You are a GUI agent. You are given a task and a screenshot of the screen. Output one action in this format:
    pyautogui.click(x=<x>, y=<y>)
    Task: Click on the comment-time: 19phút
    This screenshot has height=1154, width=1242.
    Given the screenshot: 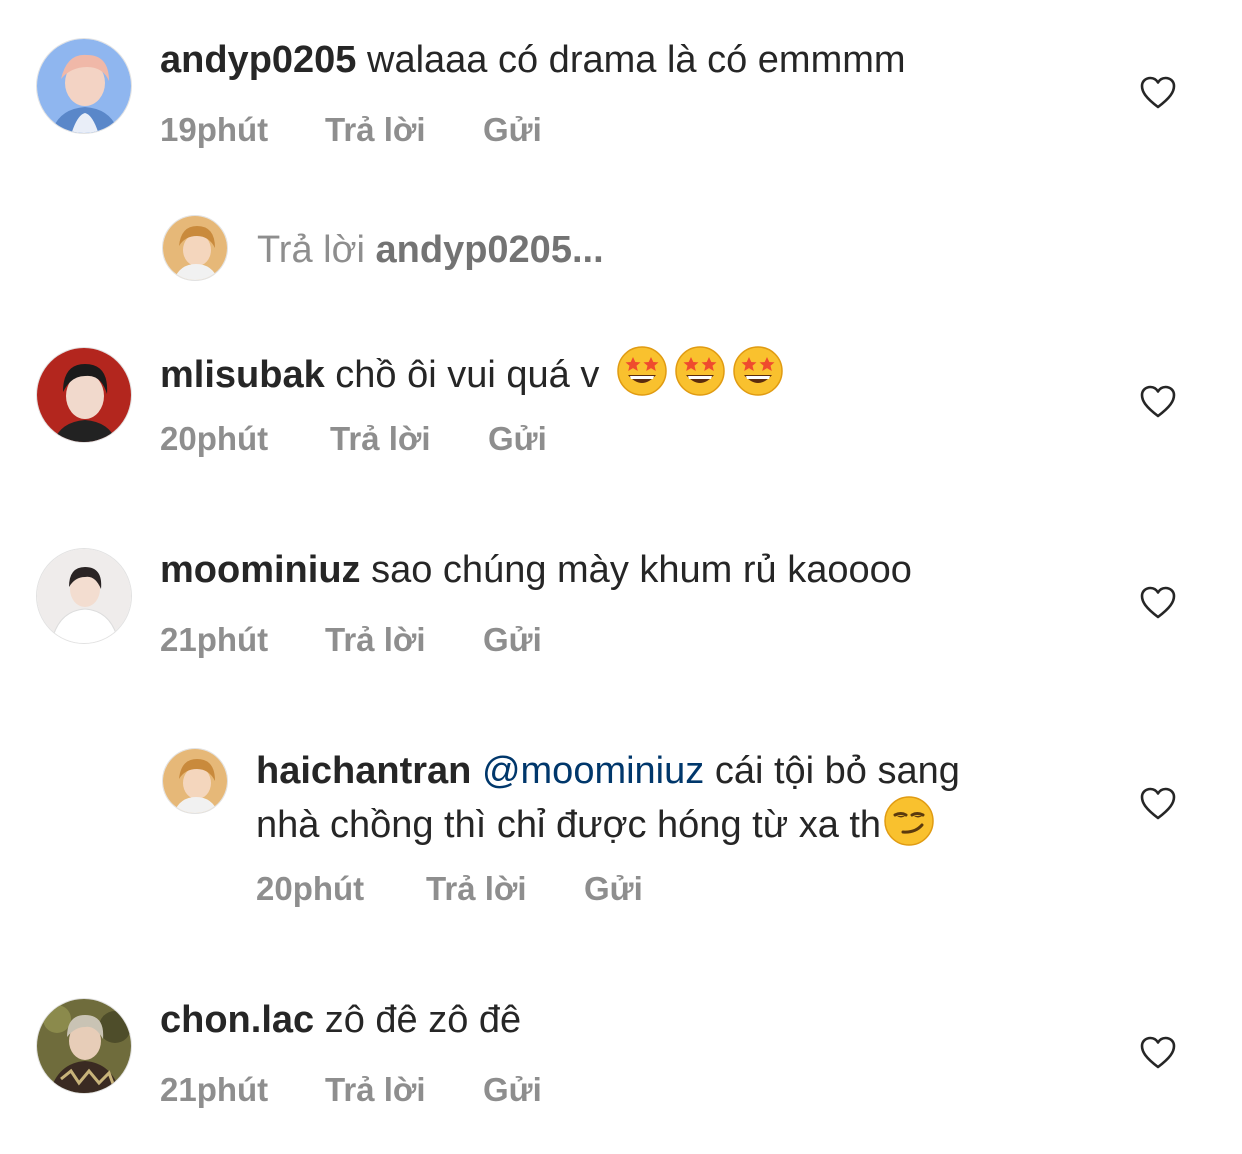 What is the action you would take?
    pyautogui.click(x=214, y=129)
    